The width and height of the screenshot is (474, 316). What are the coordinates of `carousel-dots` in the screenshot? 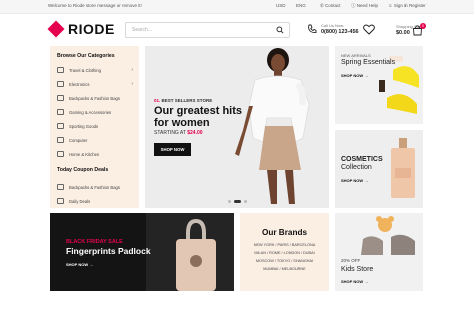 It's located at (237, 201).